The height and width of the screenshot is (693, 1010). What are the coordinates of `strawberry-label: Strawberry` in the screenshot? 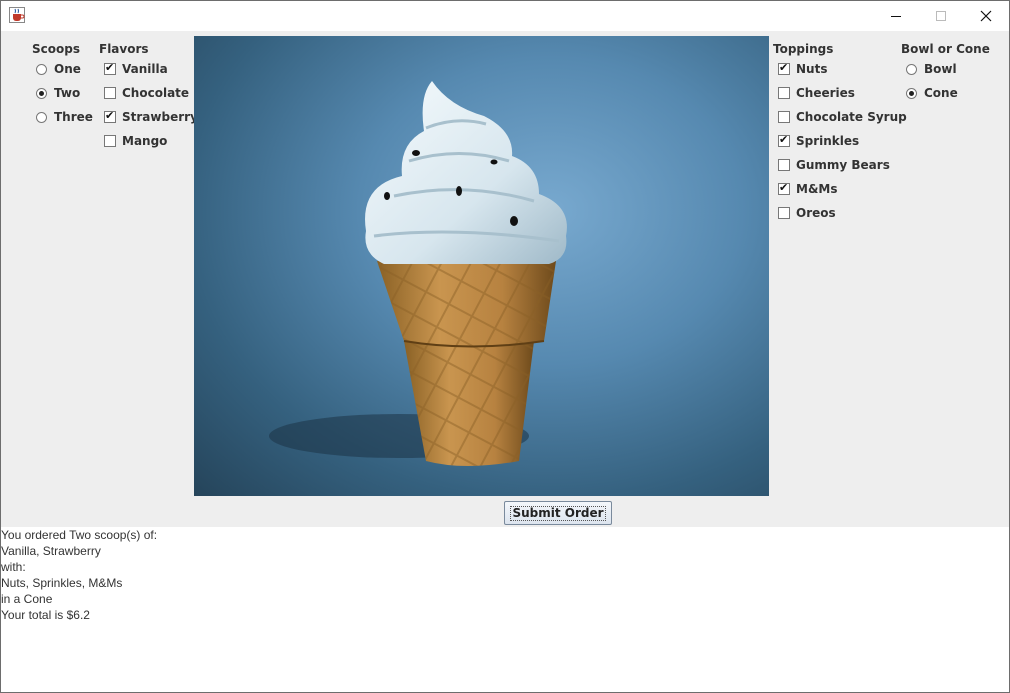 It's located at (160, 117).